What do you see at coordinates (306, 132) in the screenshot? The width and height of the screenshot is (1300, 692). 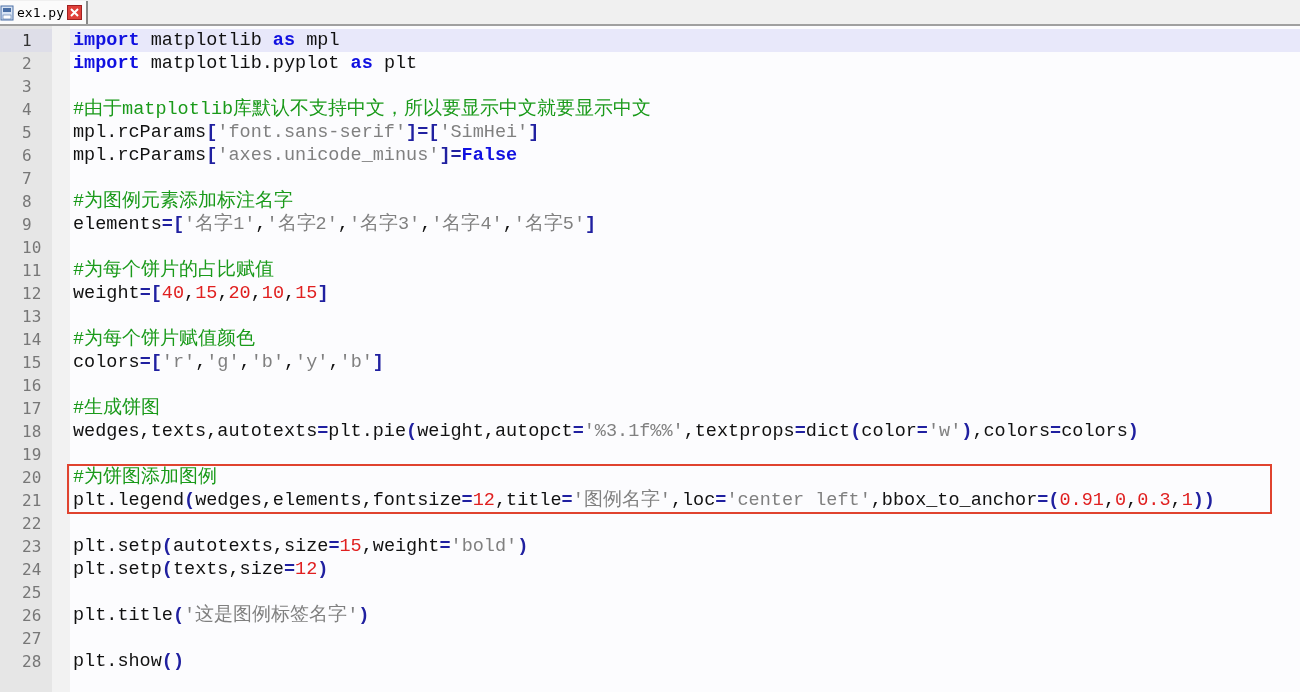 I see `code-line: mpl.rcParams['font.sans-serif']=['SimHei']` at bounding box center [306, 132].